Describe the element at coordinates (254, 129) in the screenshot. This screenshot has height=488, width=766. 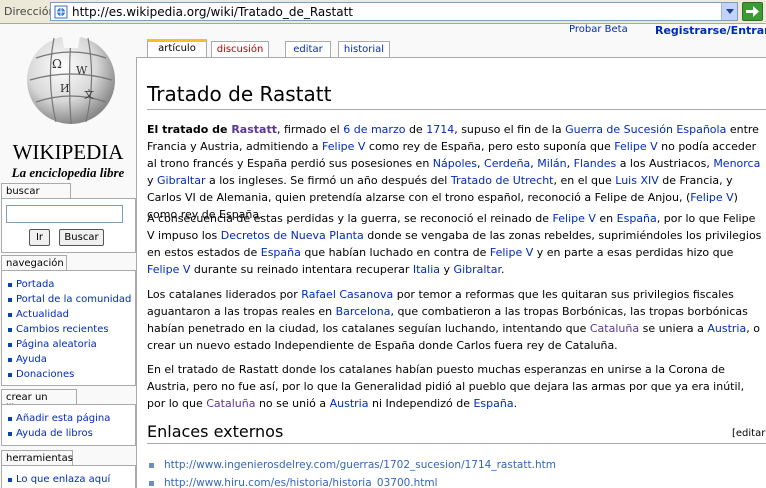
I see `link-rastatt: Rastatt` at that location.